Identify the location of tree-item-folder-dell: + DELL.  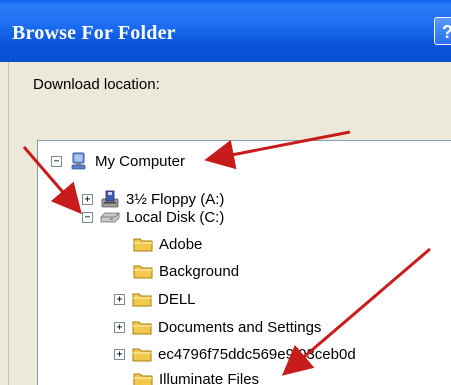
(155, 299).